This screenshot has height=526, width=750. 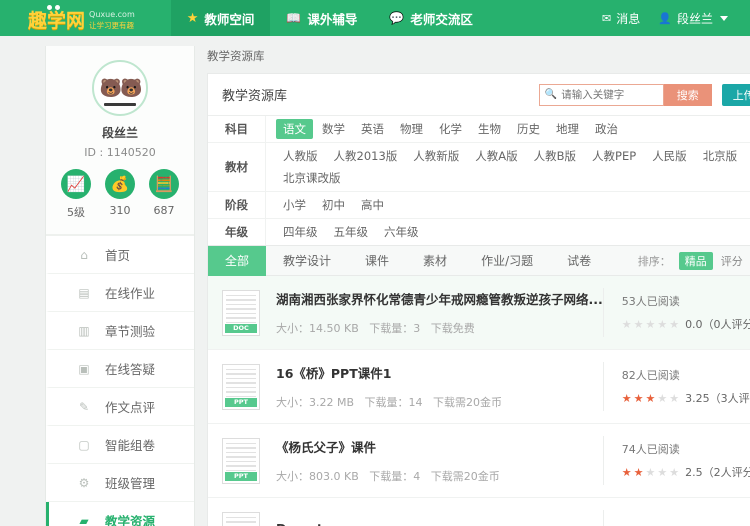 What do you see at coordinates (241, 386) in the screenshot?
I see `document-thumbnail-icon: PPT` at bounding box center [241, 386].